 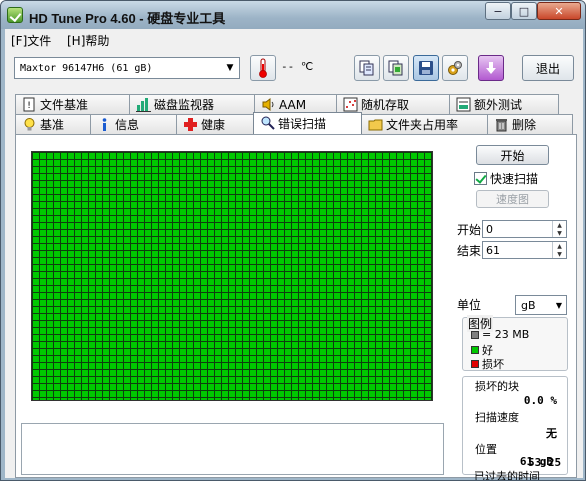 What do you see at coordinates (293, 15) in the screenshot?
I see `title-bar: HD Tune Pro 4.60 - 硬盘专业工具 − □ ✕` at bounding box center [293, 15].